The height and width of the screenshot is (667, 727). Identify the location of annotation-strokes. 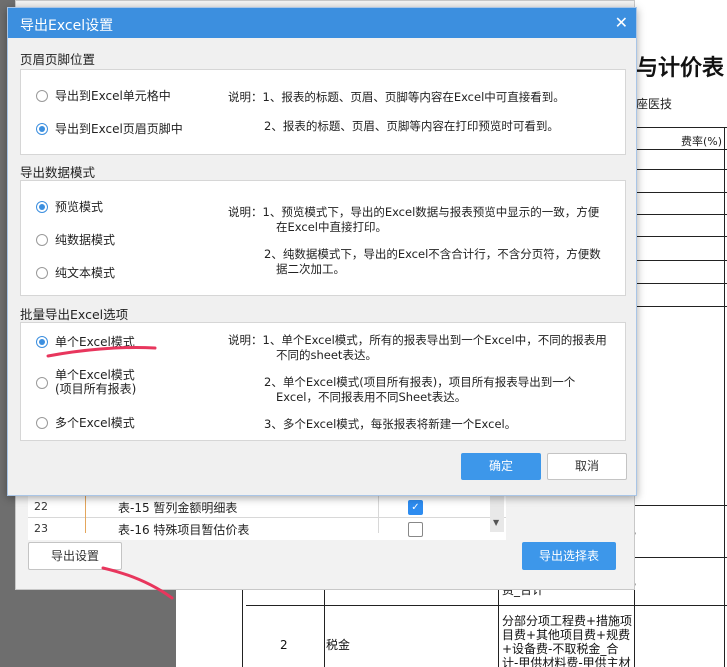
(110, 472).